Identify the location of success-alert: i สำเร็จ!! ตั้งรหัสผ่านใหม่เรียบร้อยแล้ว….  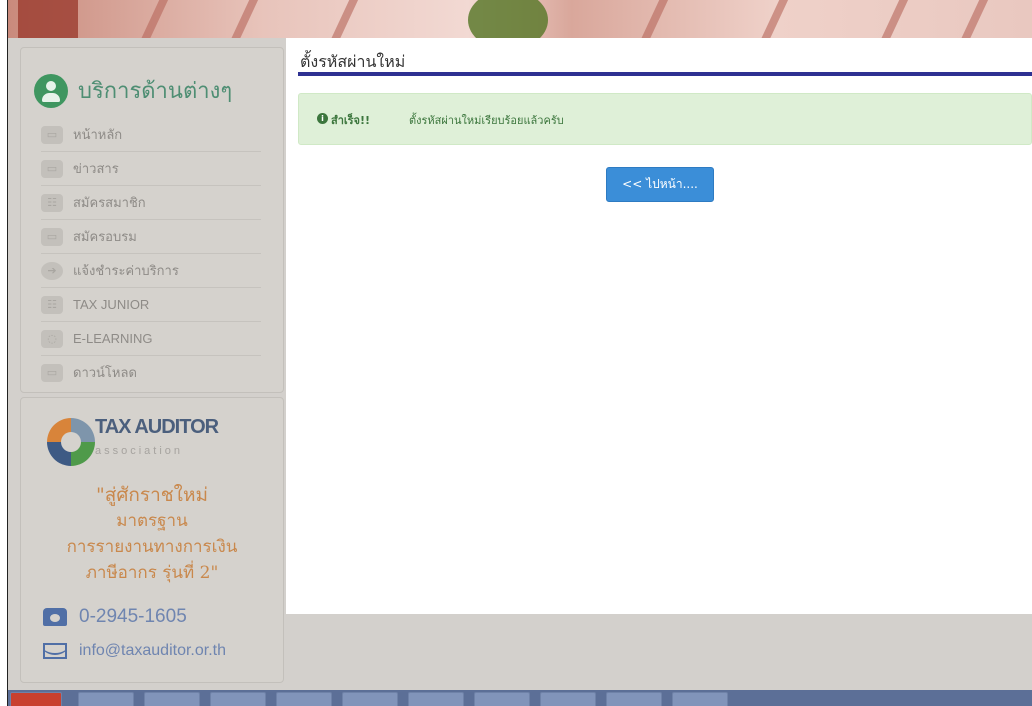
(665, 119).